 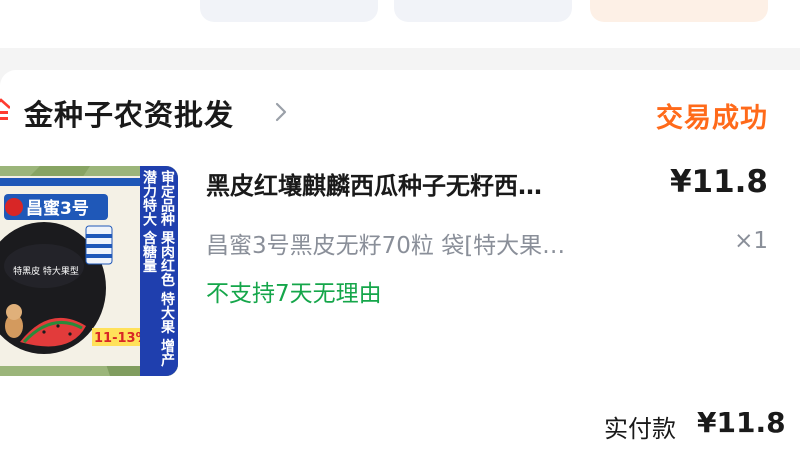 I want to click on return-policy-note: 不支持7天无理由, so click(x=294, y=294).